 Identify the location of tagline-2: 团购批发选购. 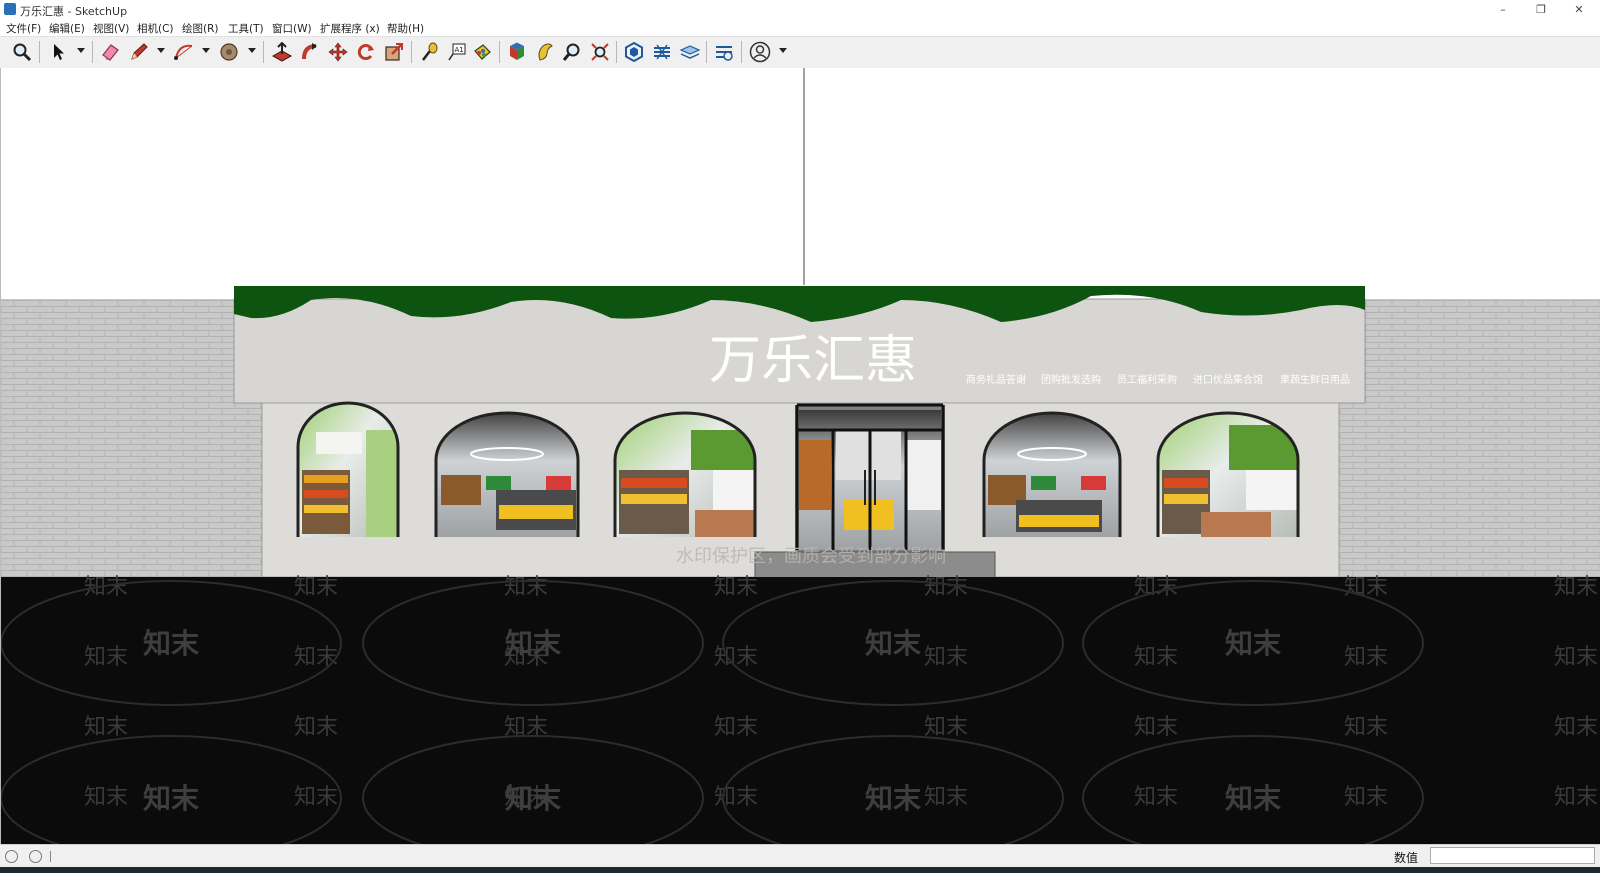
(1071, 379).